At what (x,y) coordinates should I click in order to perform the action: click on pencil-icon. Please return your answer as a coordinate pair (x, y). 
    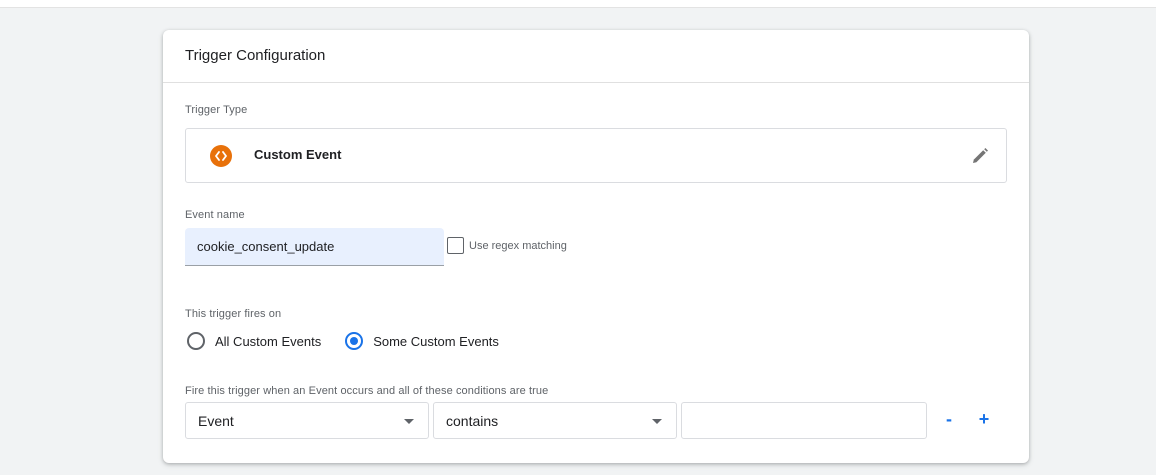
    Looking at the image, I should click on (980, 156).